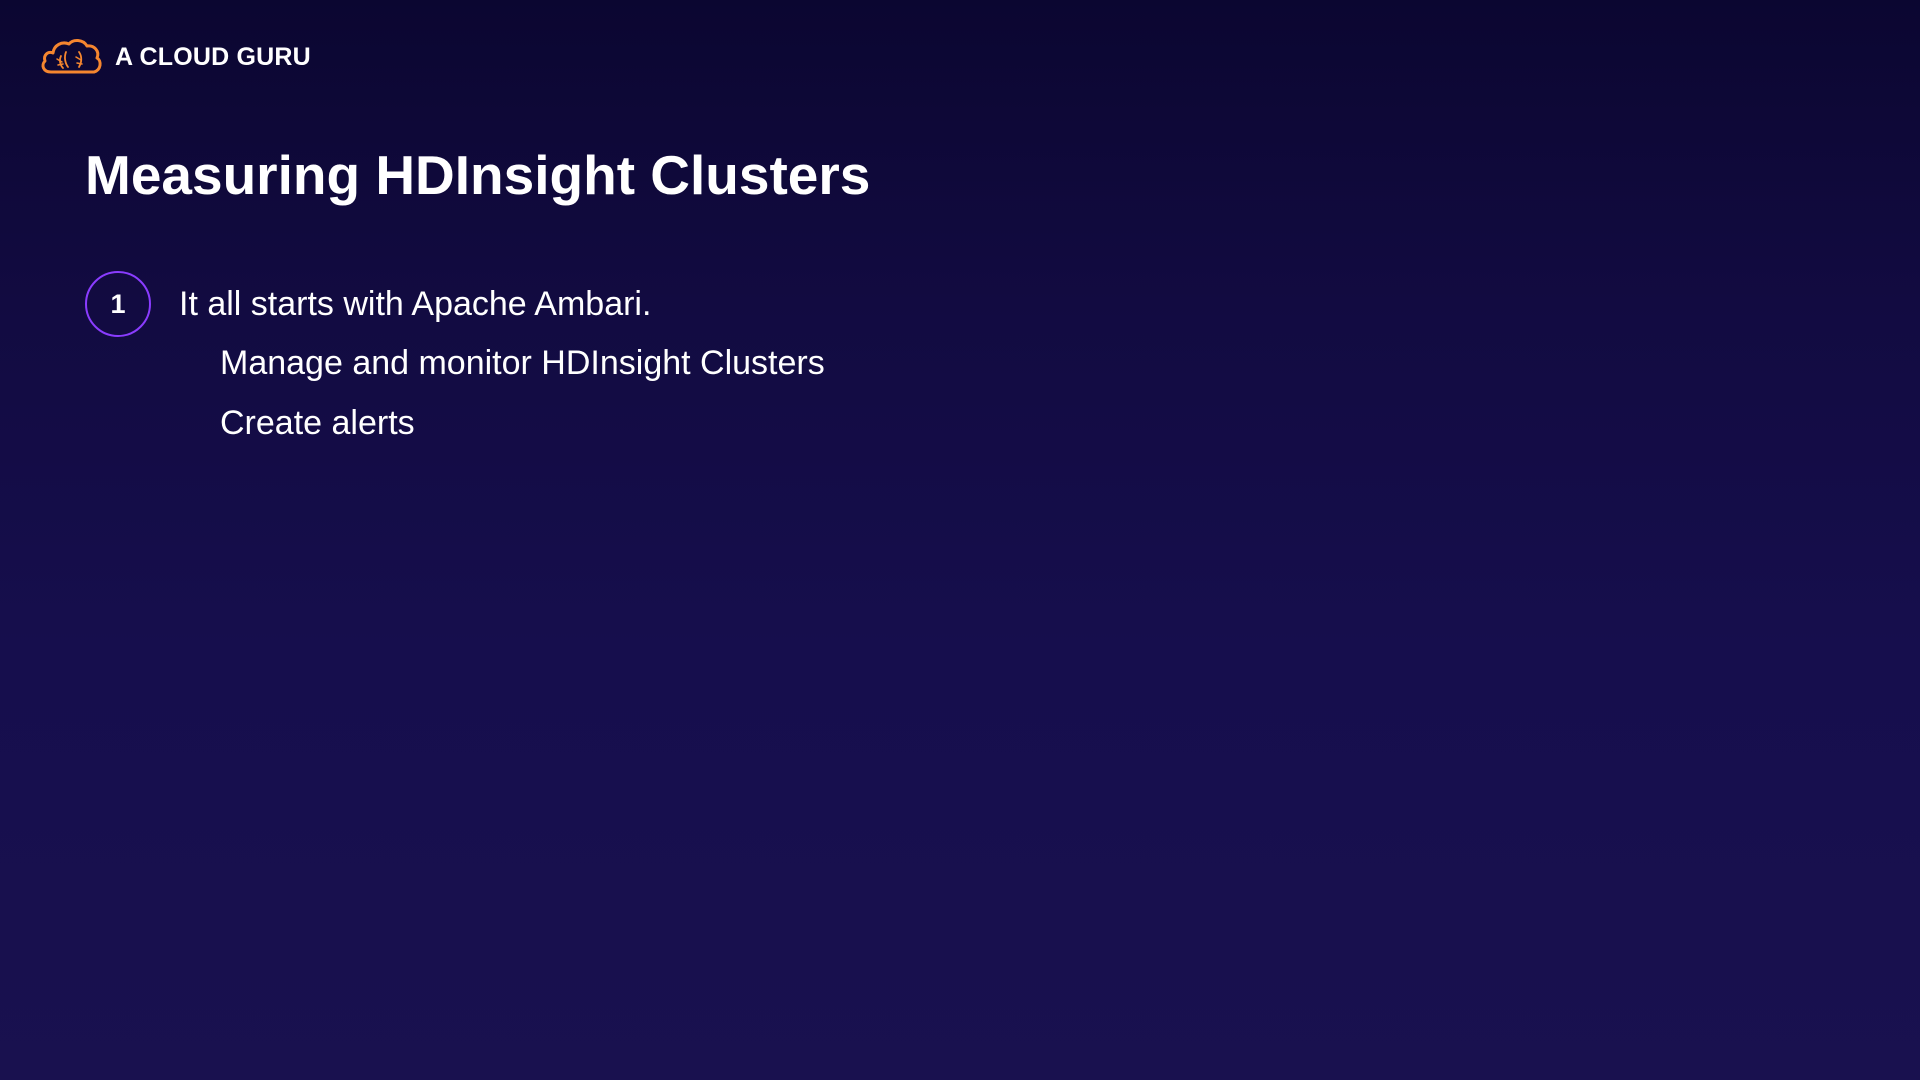 The height and width of the screenshot is (1080, 1920). What do you see at coordinates (213, 56) in the screenshot?
I see `brand-name: A CLOUD GURU` at bounding box center [213, 56].